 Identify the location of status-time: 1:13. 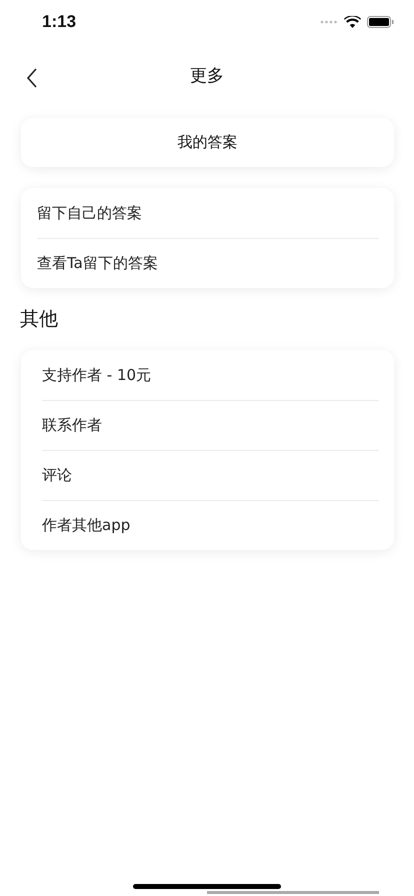
(59, 22).